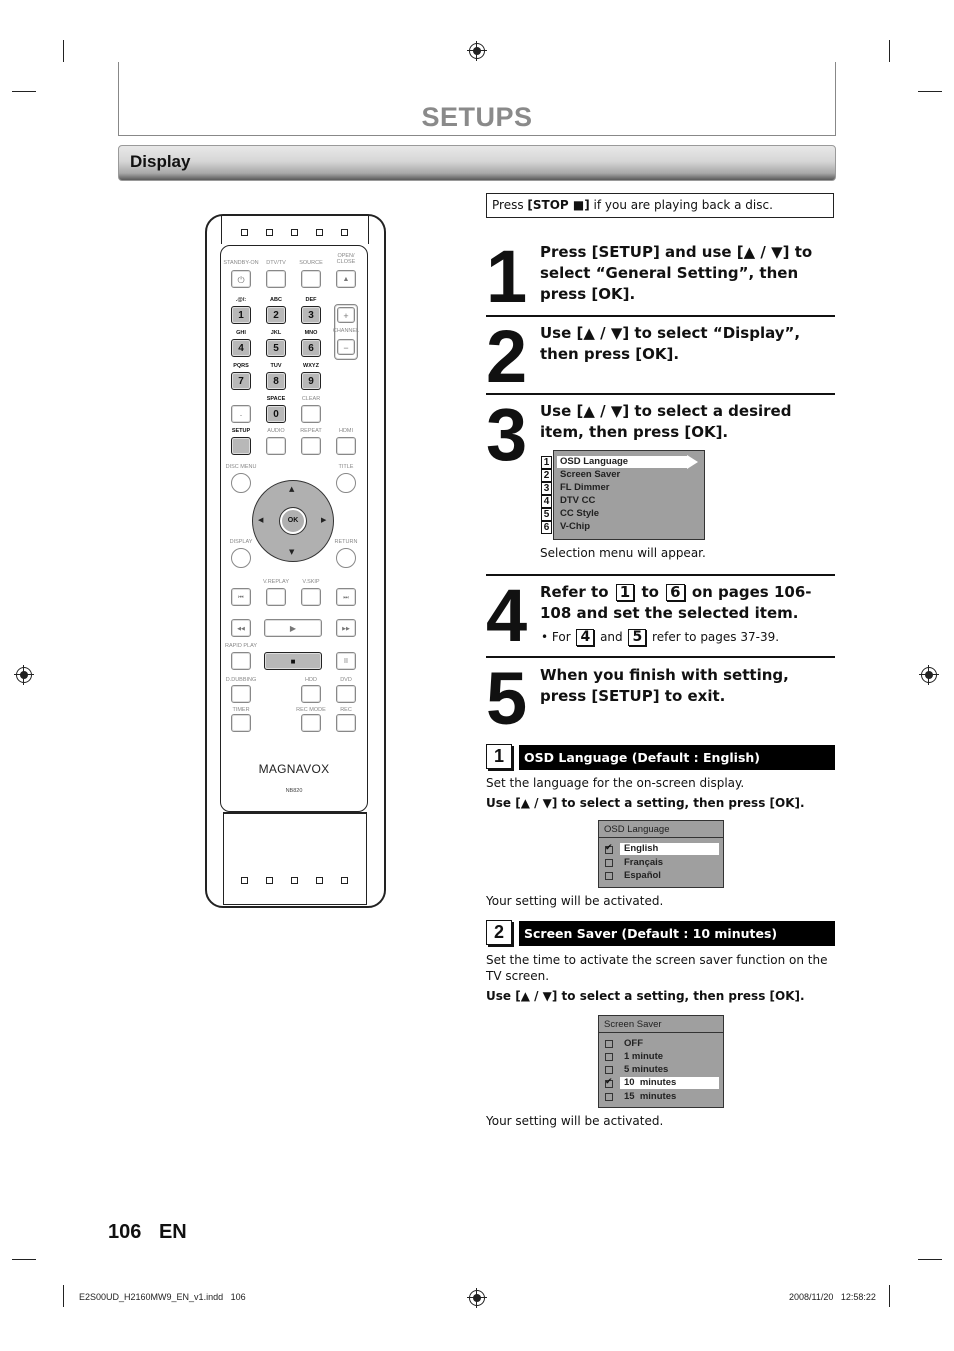 This screenshot has width=954, height=1351. I want to click on play-button: ▶, so click(293, 628).